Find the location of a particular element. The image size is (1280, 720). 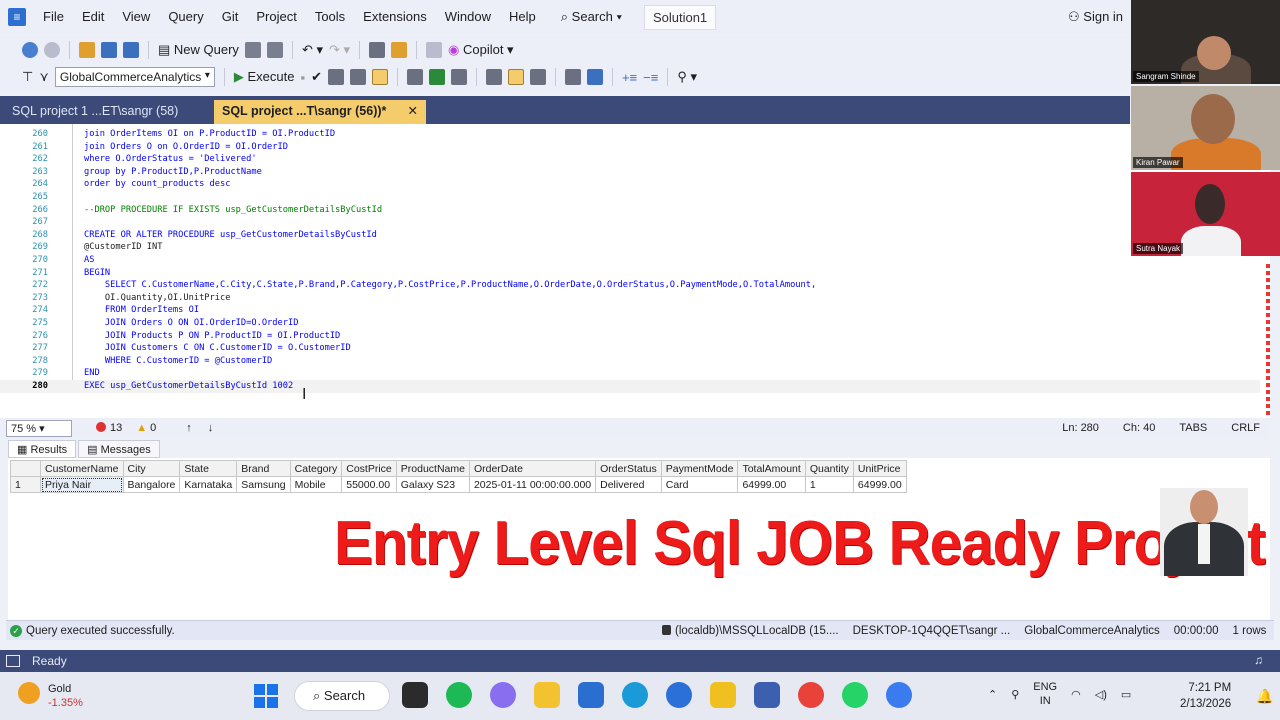

bluetooth-icon: ⚲ is located at coordinates (1015, 694).